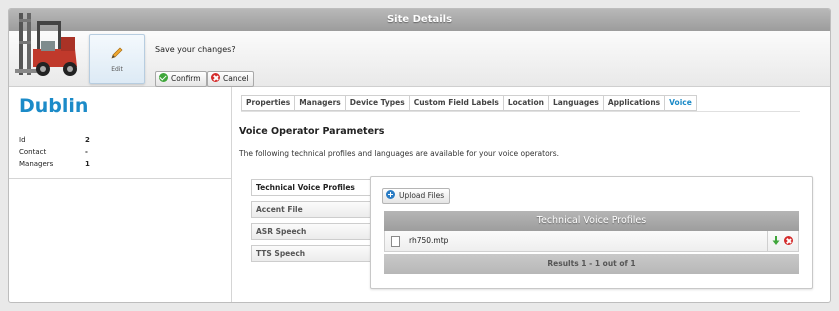  I want to click on info-row-contact: Contact -, so click(54, 152).